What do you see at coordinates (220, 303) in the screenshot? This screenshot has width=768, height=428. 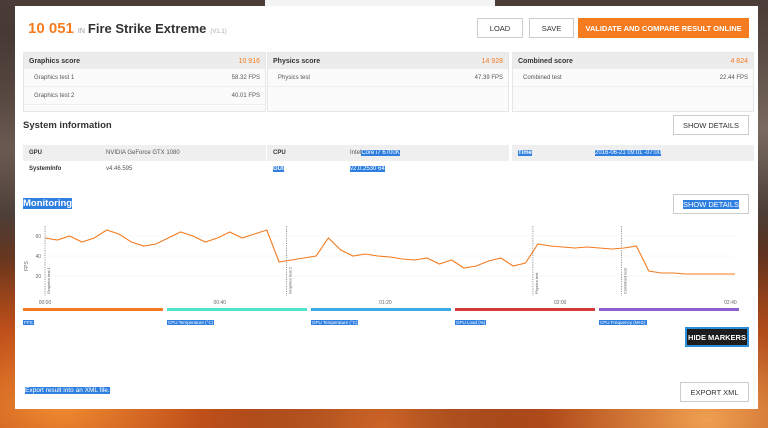 I see `x-tick-label: 00:40` at bounding box center [220, 303].